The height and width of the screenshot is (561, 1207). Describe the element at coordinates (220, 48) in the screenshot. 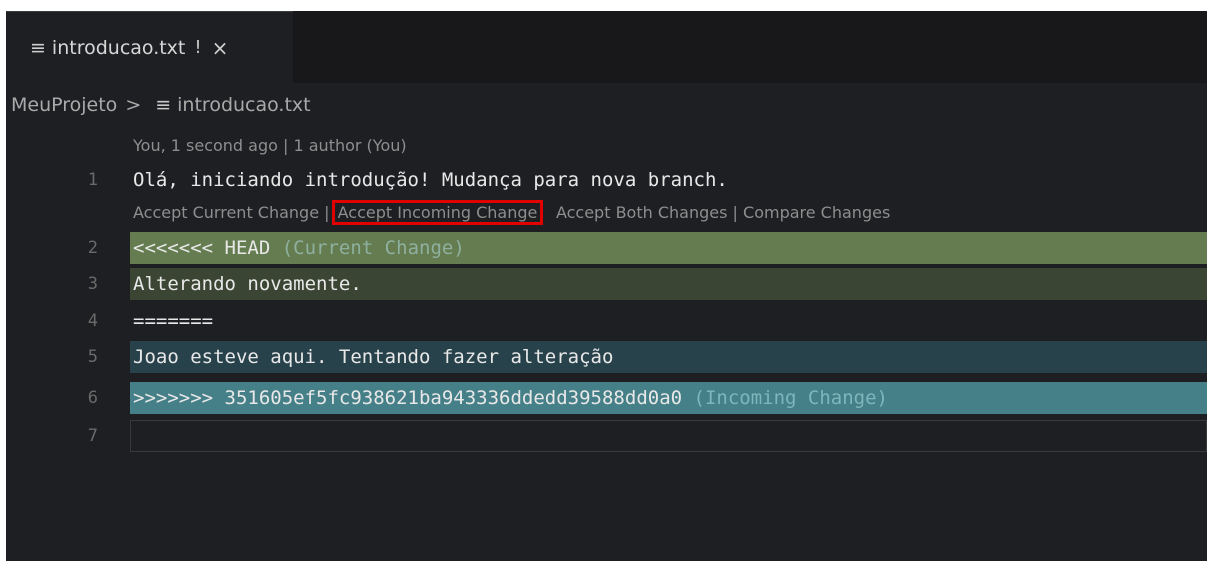

I see `close-icon: ×` at that location.